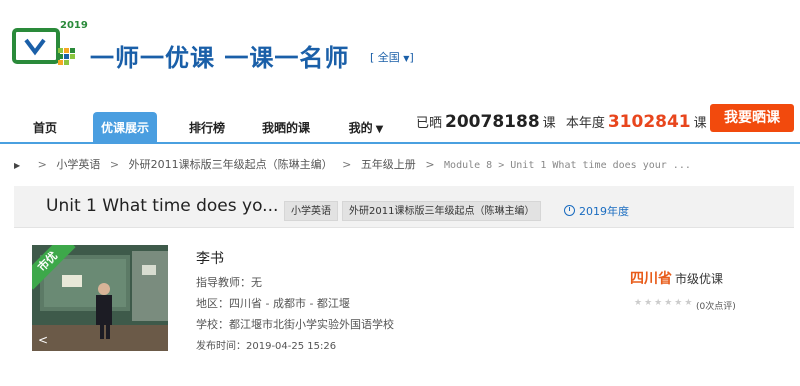 This screenshot has width=800, height=386. What do you see at coordinates (695, 290) in the screenshot?
I see `rating-block: 四川省 市级优课 ★★★★★★ (0次点评)` at bounding box center [695, 290].